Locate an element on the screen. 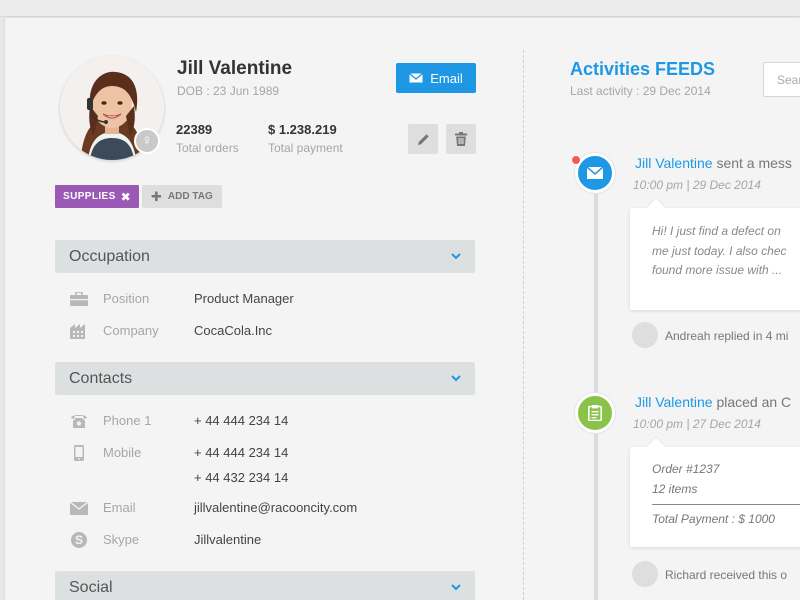 This screenshot has width=800, height=600. mobile-icon is located at coordinates (79, 453).